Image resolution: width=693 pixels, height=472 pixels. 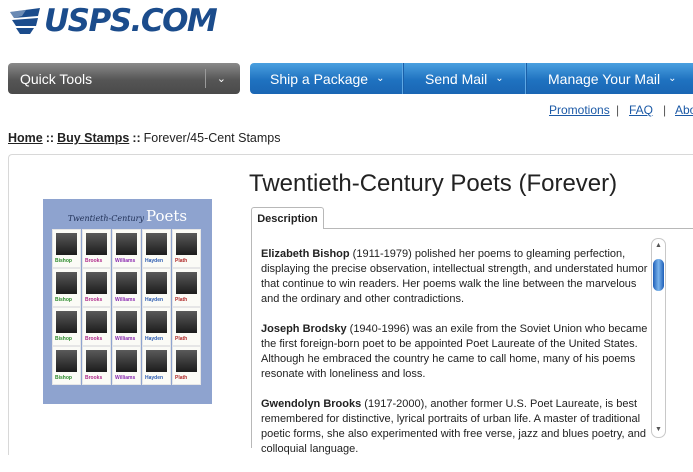 What do you see at coordinates (166, 216) in the screenshot?
I see `sheet-title-word: Poets` at bounding box center [166, 216].